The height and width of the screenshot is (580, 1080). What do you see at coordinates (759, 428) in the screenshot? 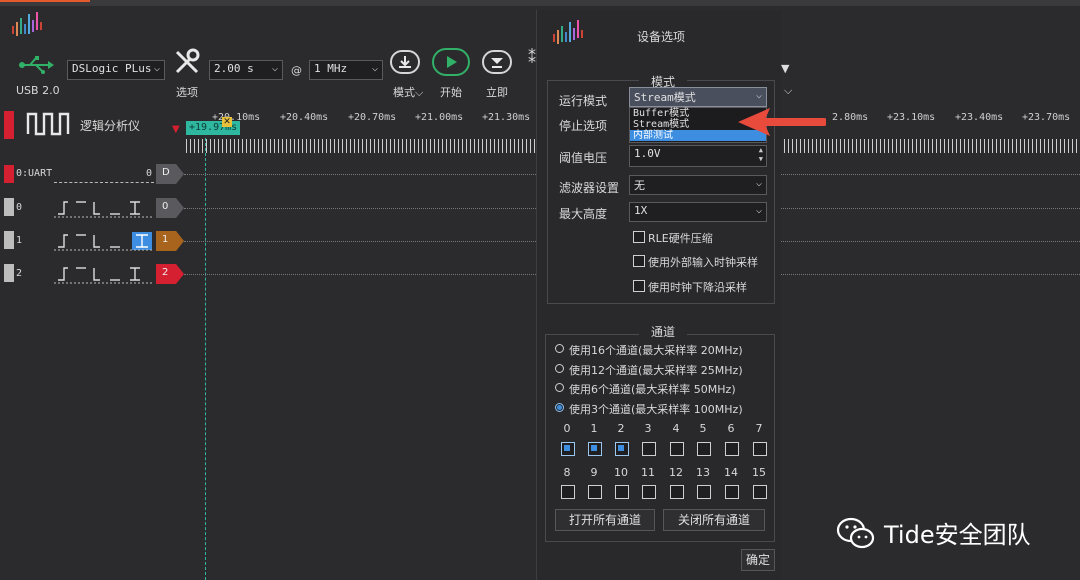
I see `channel-number: 7` at bounding box center [759, 428].